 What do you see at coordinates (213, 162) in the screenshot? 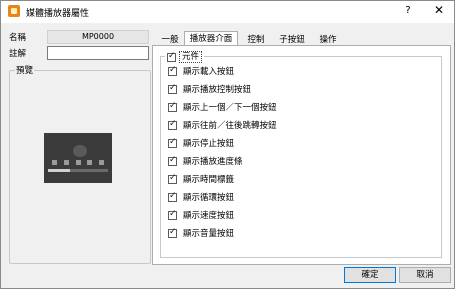
I see `option-label: 顯示播放進度條` at bounding box center [213, 162].